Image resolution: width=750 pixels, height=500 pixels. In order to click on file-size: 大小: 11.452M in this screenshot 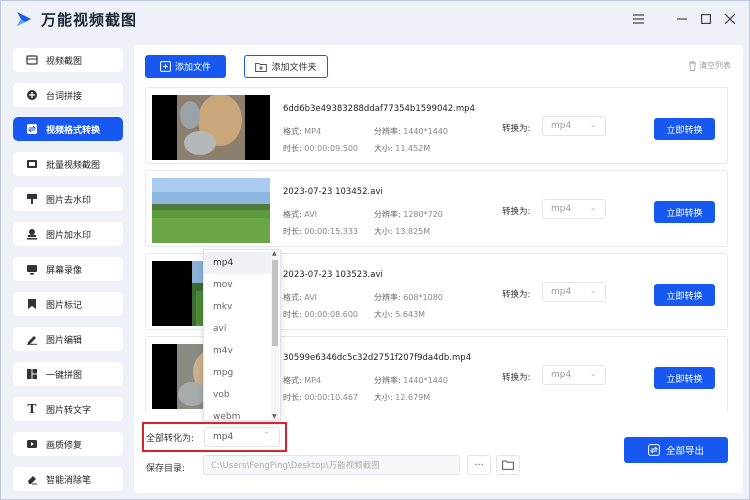, I will do `click(402, 148)`.